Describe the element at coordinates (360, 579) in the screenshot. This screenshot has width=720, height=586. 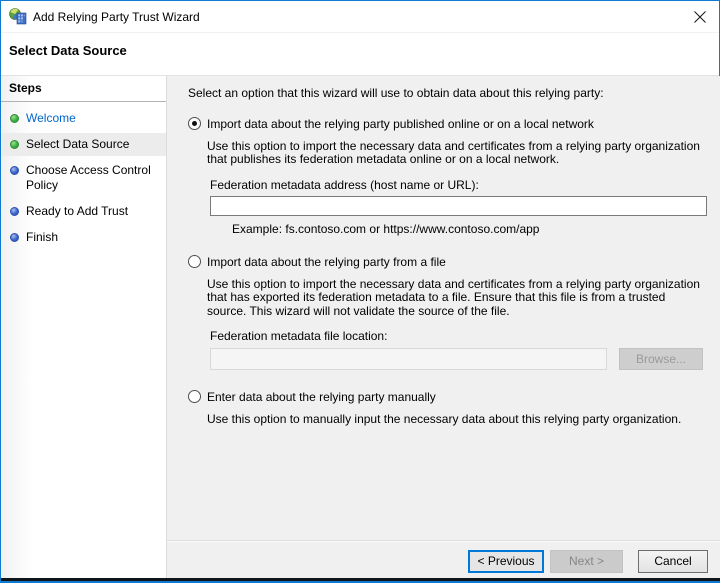
I see `window-bottom-edge` at that location.